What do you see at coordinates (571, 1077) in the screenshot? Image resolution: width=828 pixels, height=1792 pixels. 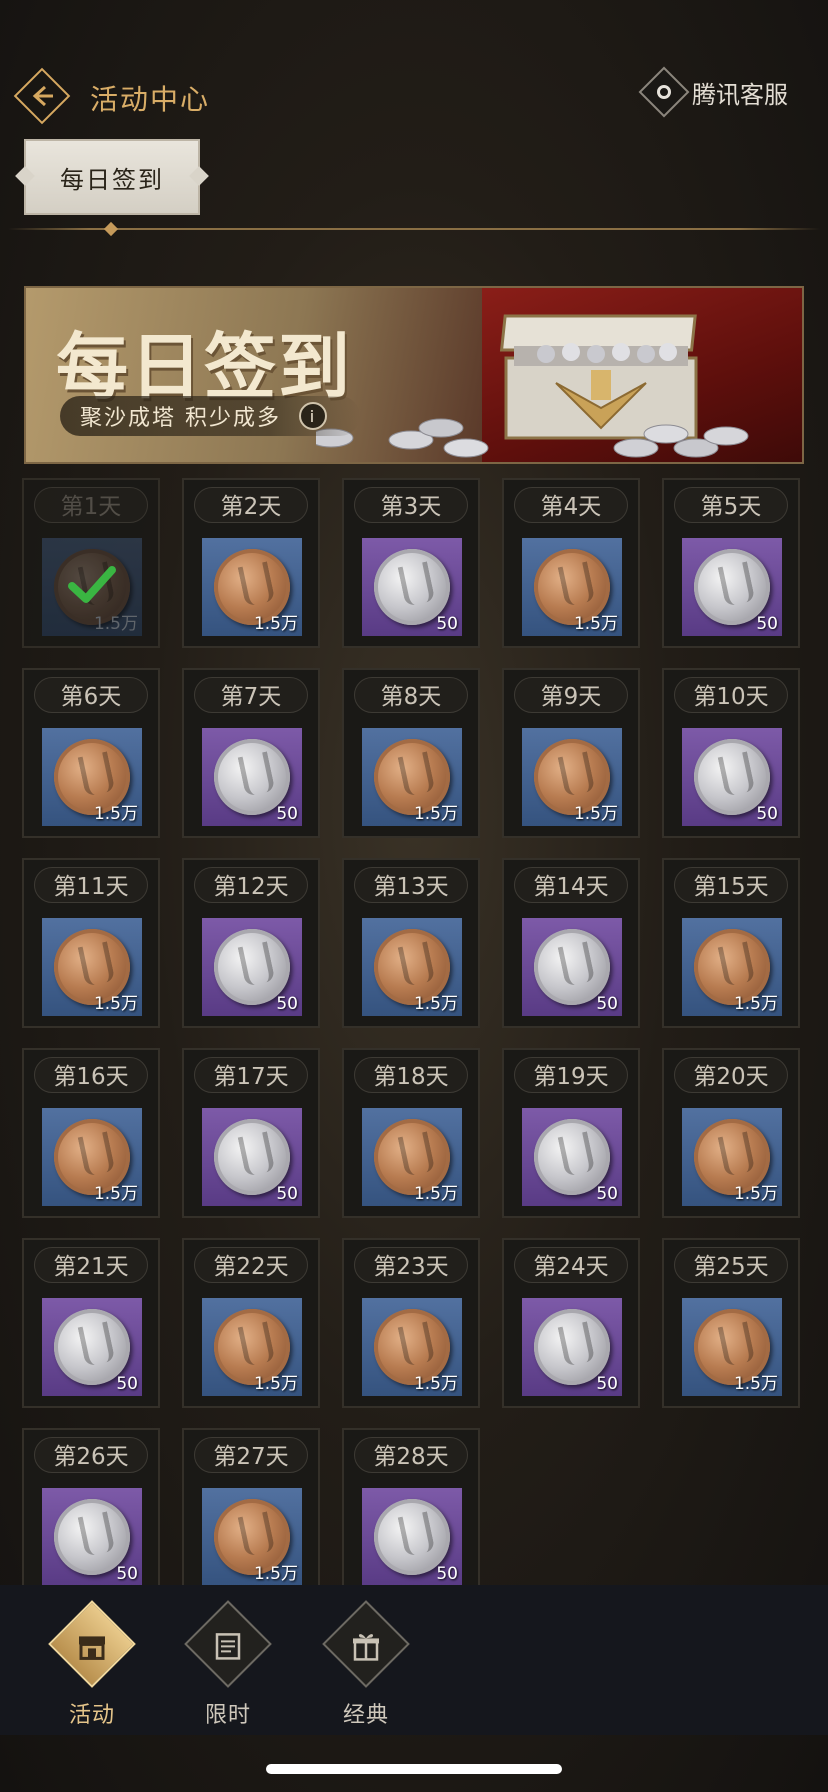 I see `day-label-text: 第19天` at bounding box center [571, 1077].